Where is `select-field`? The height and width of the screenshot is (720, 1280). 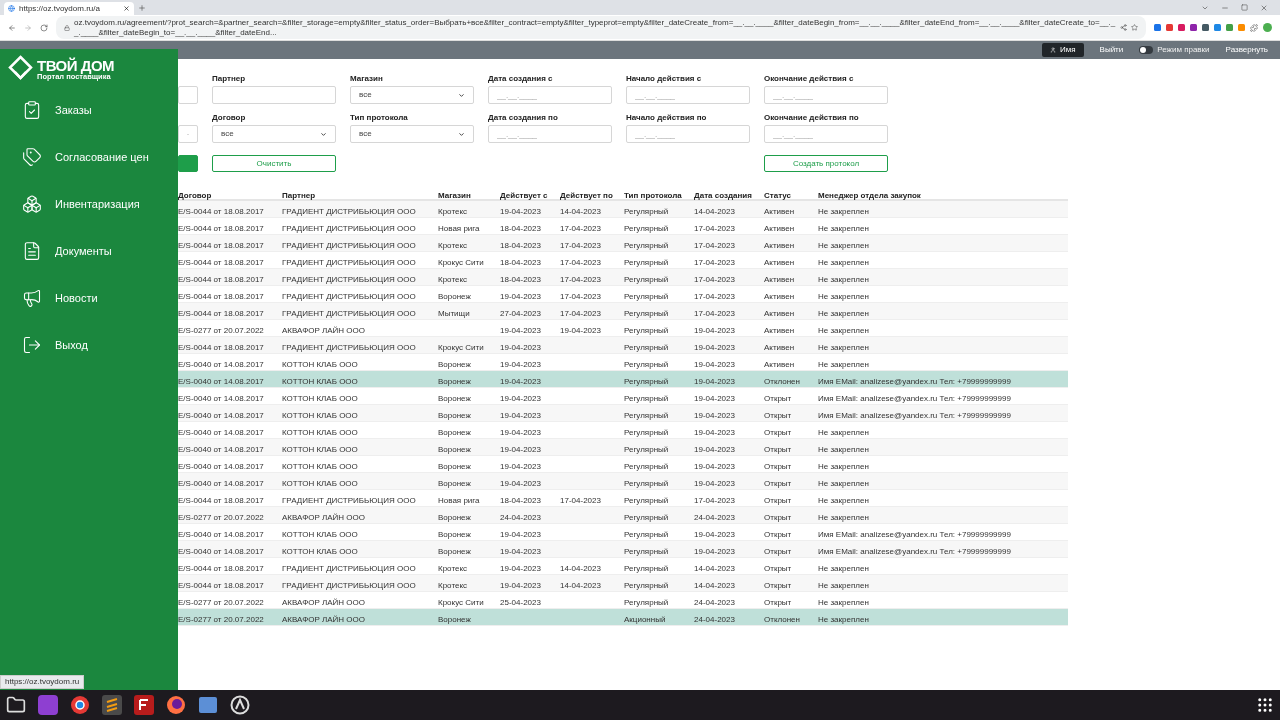 select-field is located at coordinates (188, 134).